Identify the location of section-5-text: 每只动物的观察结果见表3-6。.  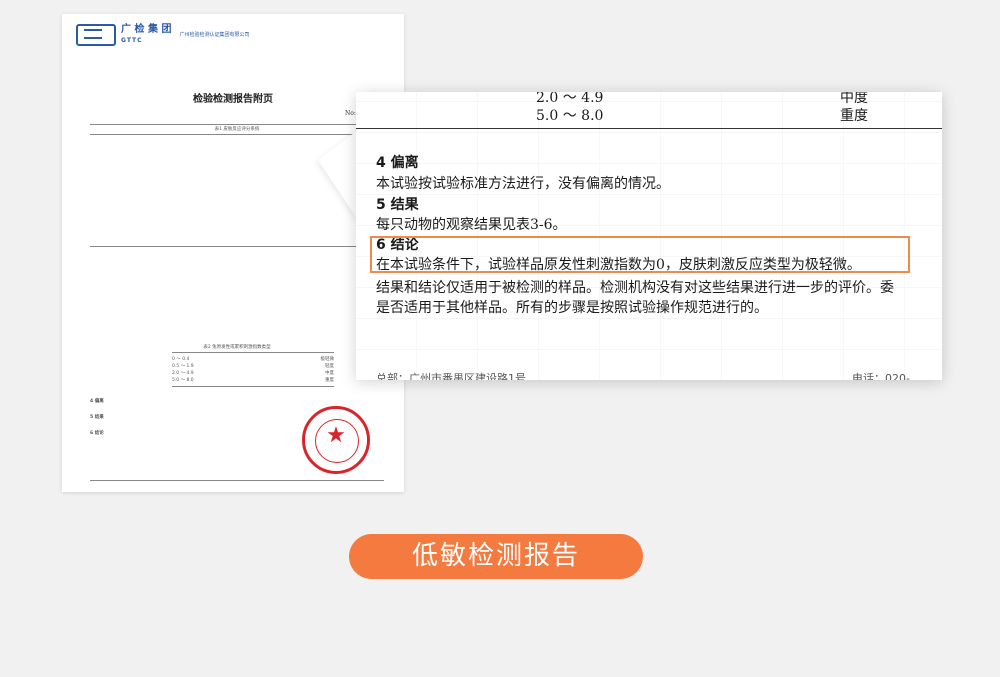
(471, 225).